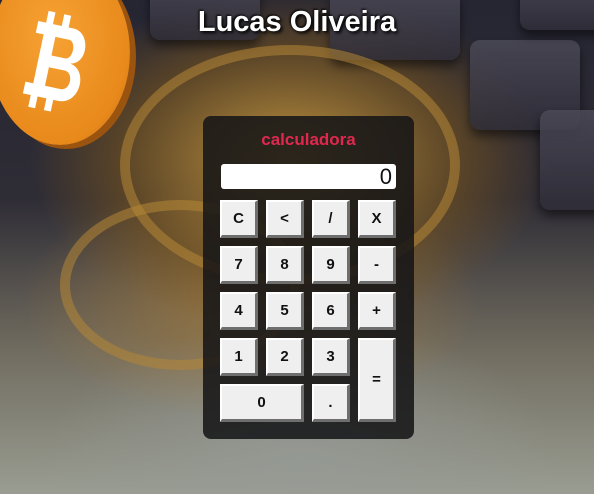 The height and width of the screenshot is (494, 594). Describe the element at coordinates (377, 265) in the screenshot. I see `minus-button: -` at that location.